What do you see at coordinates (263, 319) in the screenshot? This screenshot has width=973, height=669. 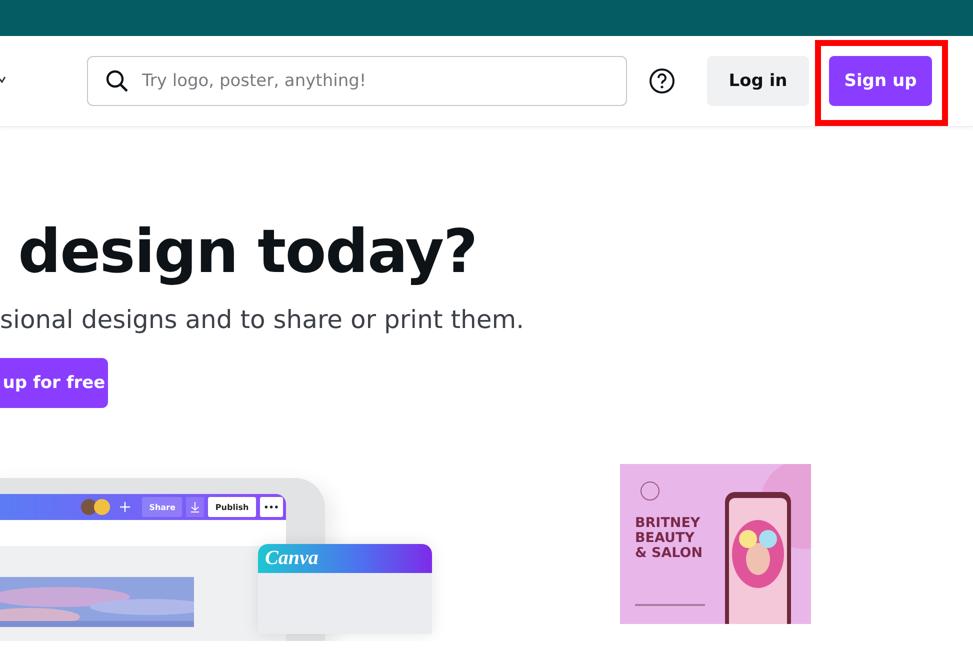 I see `hero-subtitle: sional designs and to share or print them.` at bounding box center [263, 319].